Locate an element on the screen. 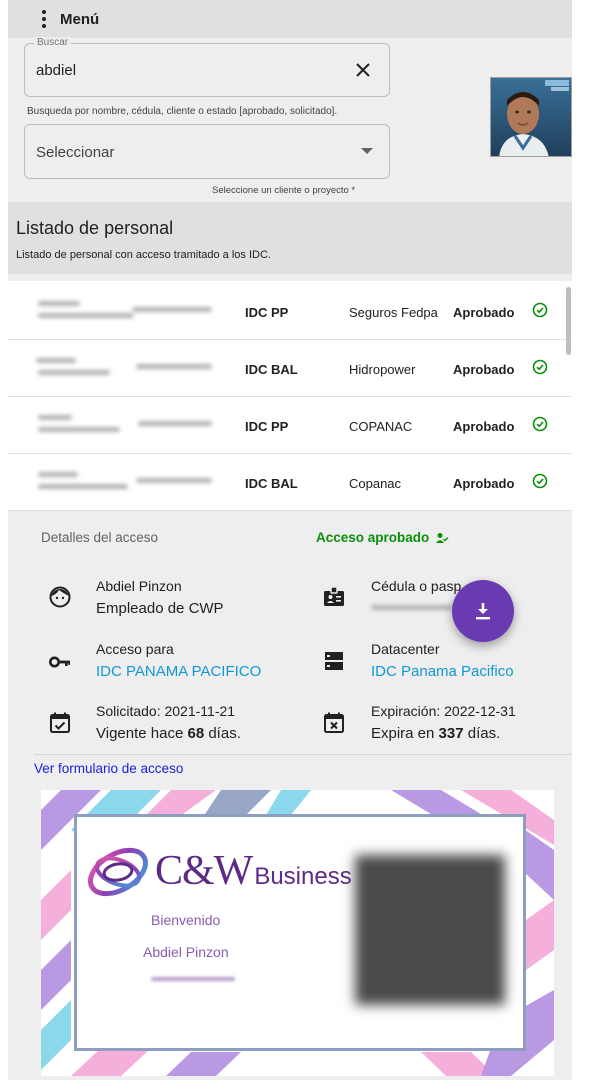 This screenshot has height=1080, width=589. select-hint: Seleccione un cliente o proyecto * is located at coordinates (284, 190).